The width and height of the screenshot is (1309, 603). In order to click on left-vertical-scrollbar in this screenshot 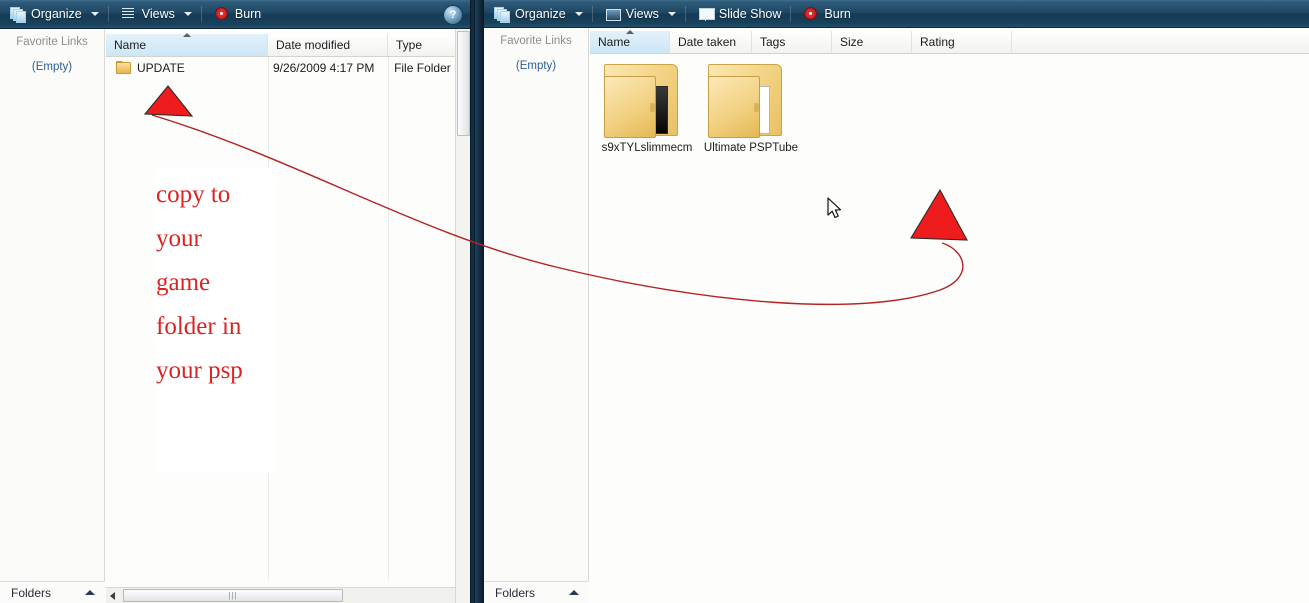, I will do `click(462, 316)`.